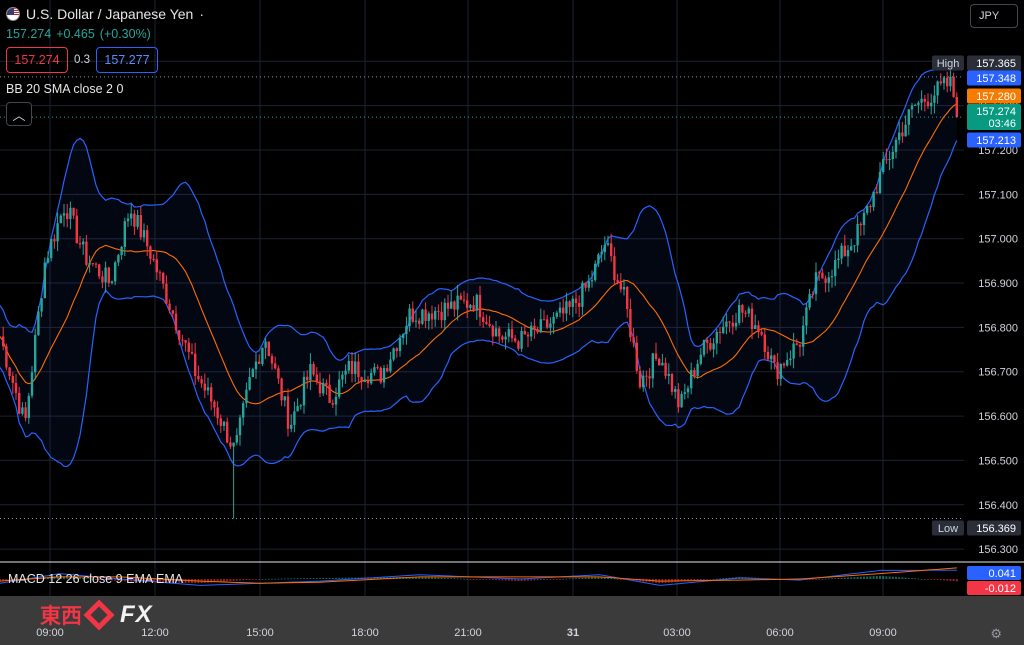 Image resolution: width=1024 pixels, height=645 pixels. Describe the element at coordinates (99, 615) in the screenshot. I see `logo-diamond-icon` at that location.